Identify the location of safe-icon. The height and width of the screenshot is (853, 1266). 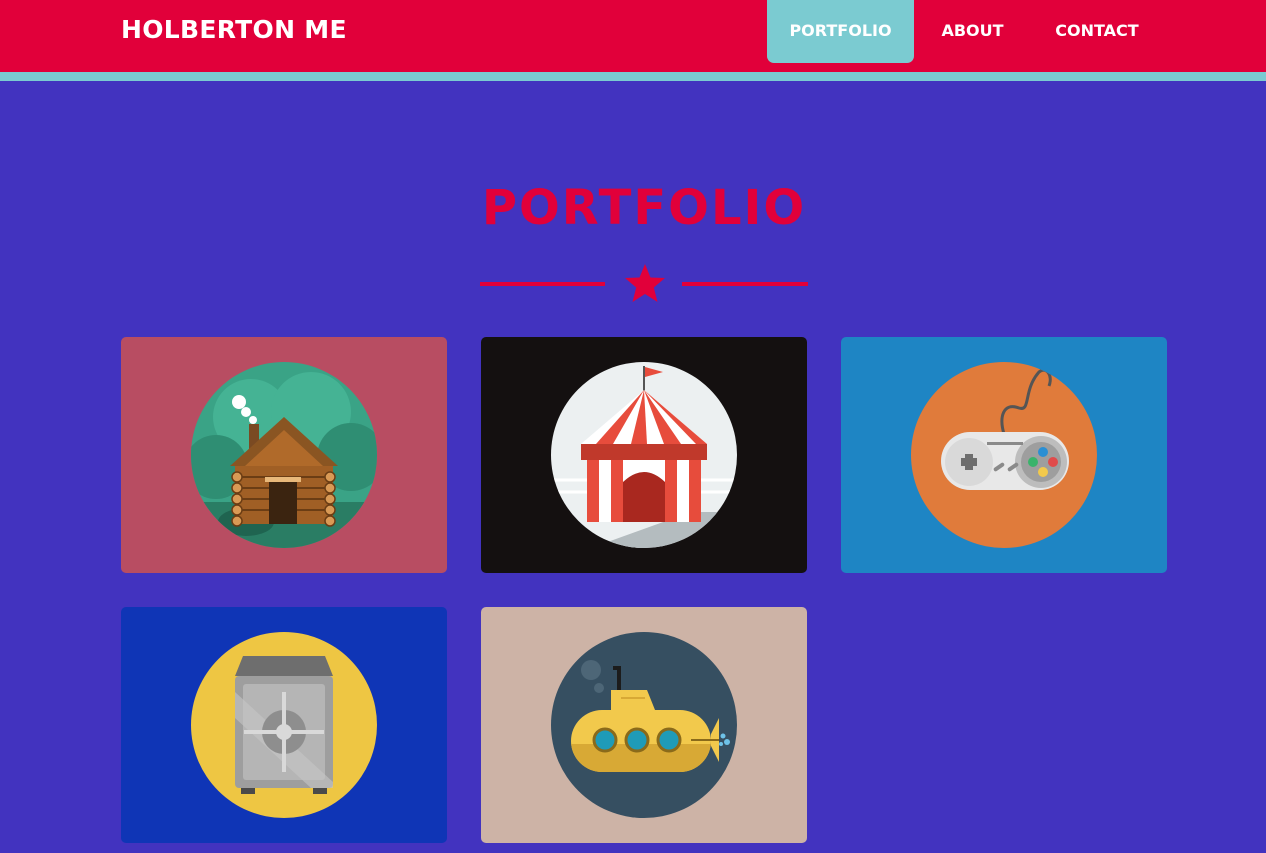
(284, 725).